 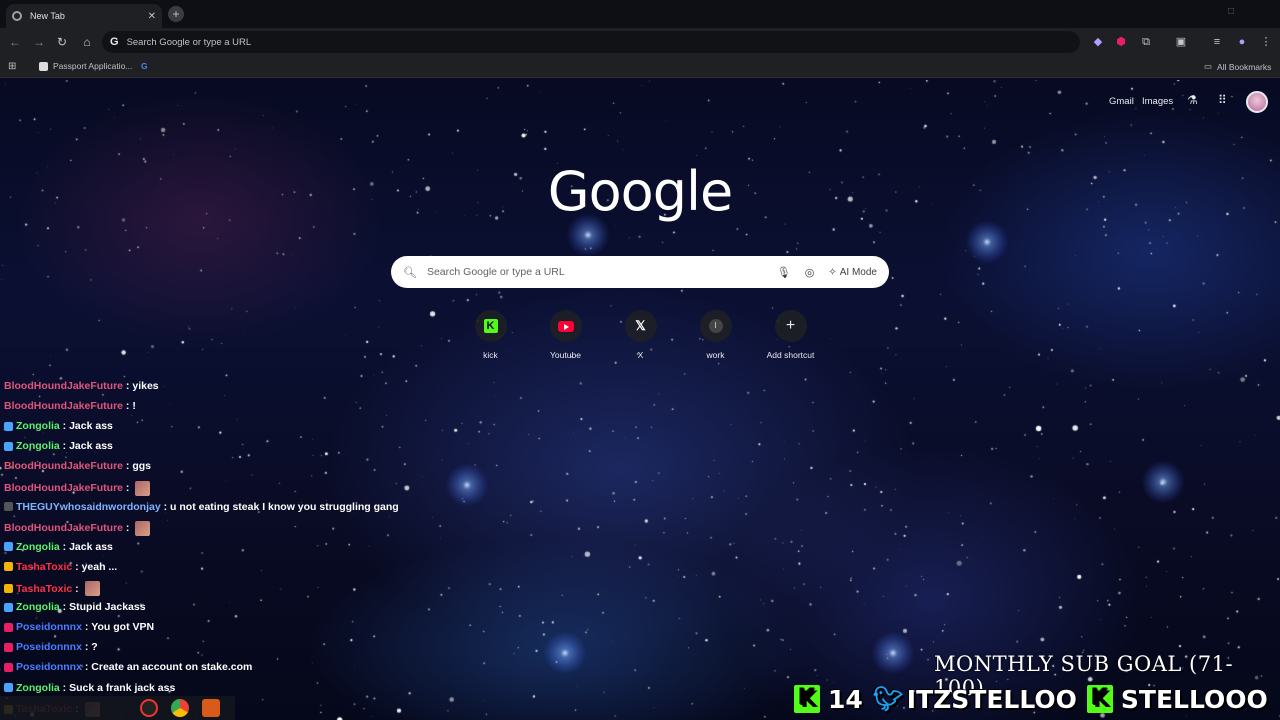 What do you see at coordinates (1257, 102) in the screenshot?
I see `account-avatar` at bounding box center [1257, 102].